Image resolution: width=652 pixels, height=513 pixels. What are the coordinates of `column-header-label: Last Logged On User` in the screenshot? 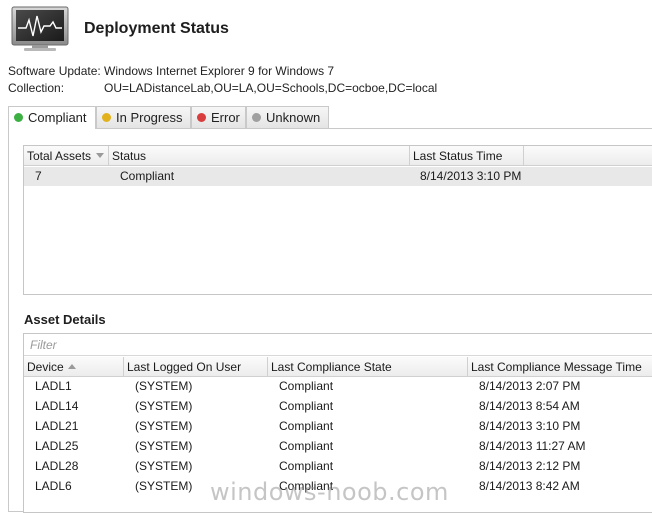 It's located at (184, 367).